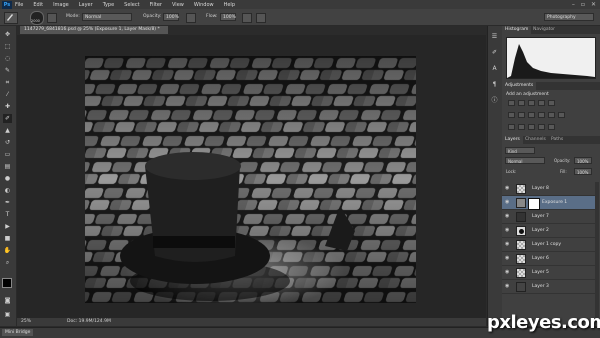 The height and width of the screenshot is (338, 600). I want to click on photoshop-logo: Ps, so click(7, 4).